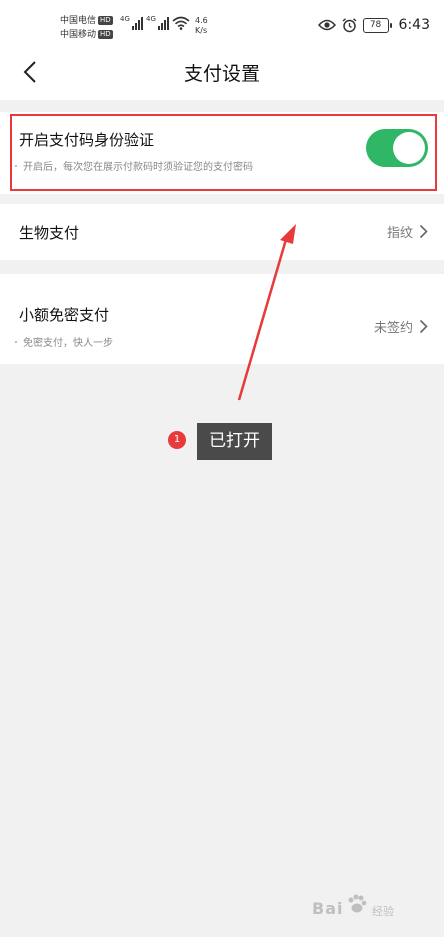 The height and width of the screenshot is (937, 444). I want to click on annotation-arrow, so click(266, 312).